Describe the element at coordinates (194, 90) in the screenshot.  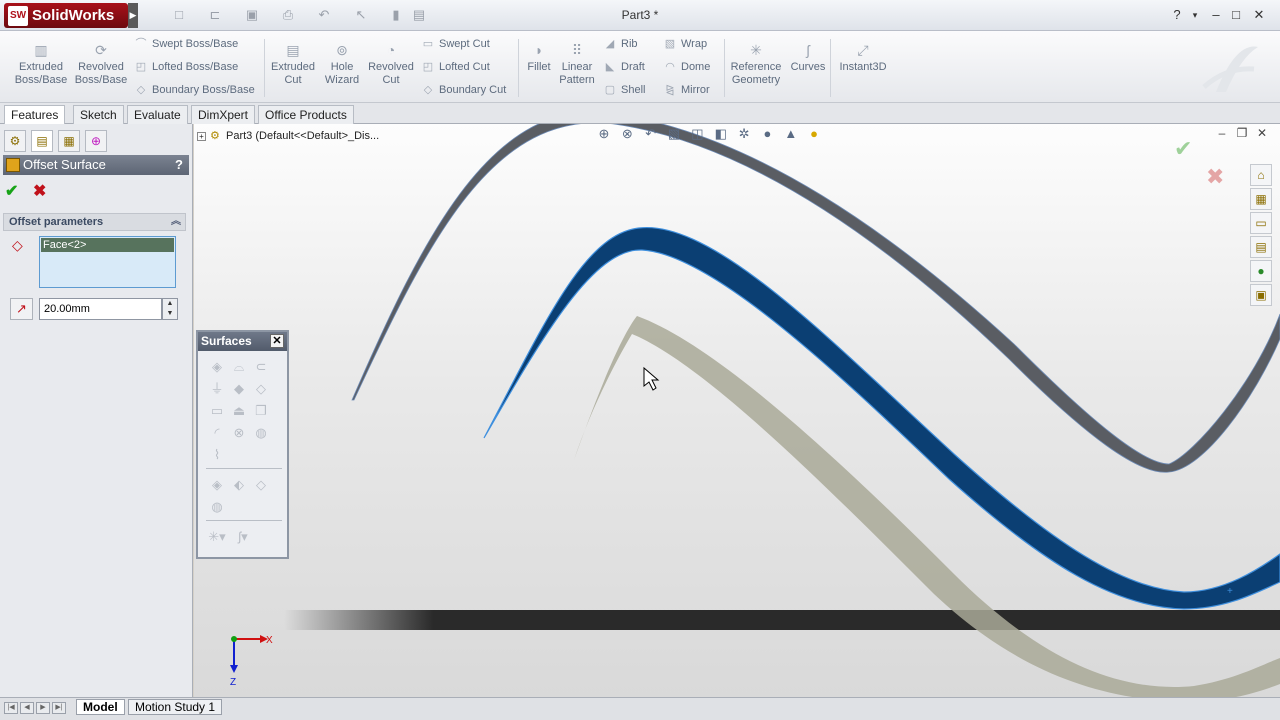
I see `boundary-boss-button: ◇ Boundary Boss/Base` at that location.